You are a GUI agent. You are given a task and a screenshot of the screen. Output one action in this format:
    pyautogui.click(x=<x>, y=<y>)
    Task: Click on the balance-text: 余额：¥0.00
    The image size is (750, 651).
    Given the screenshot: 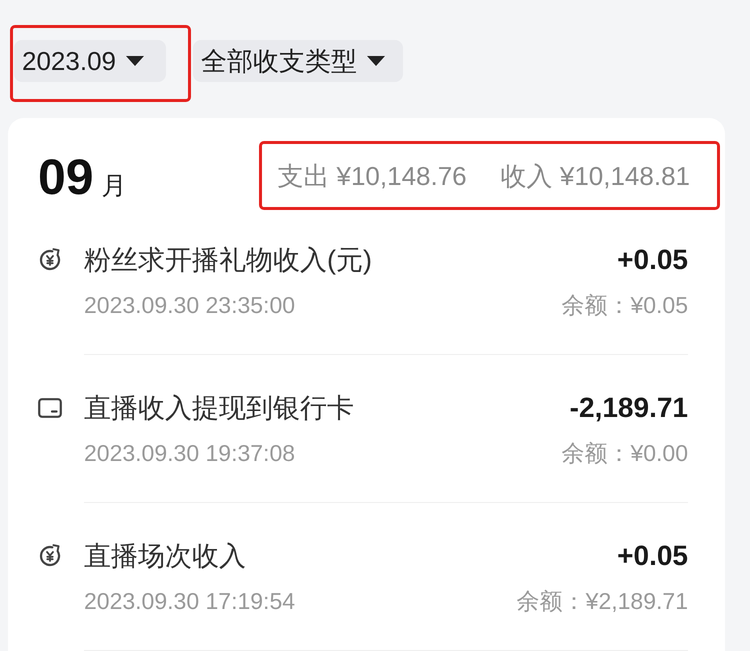 What is the action you would take?
    pyautogui.click(x=624, y=453)
    